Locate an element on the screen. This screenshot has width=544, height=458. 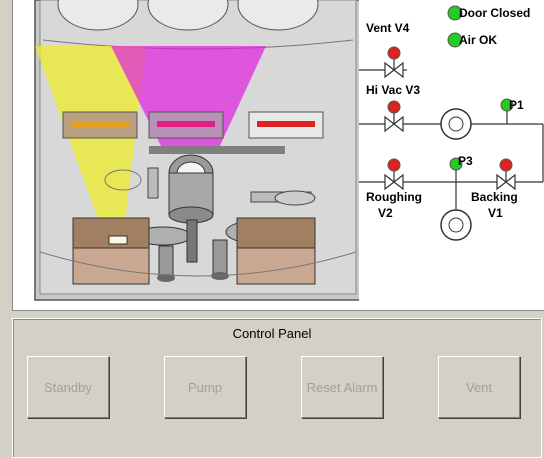
stage-right-base is located at coordinates (276, 266).